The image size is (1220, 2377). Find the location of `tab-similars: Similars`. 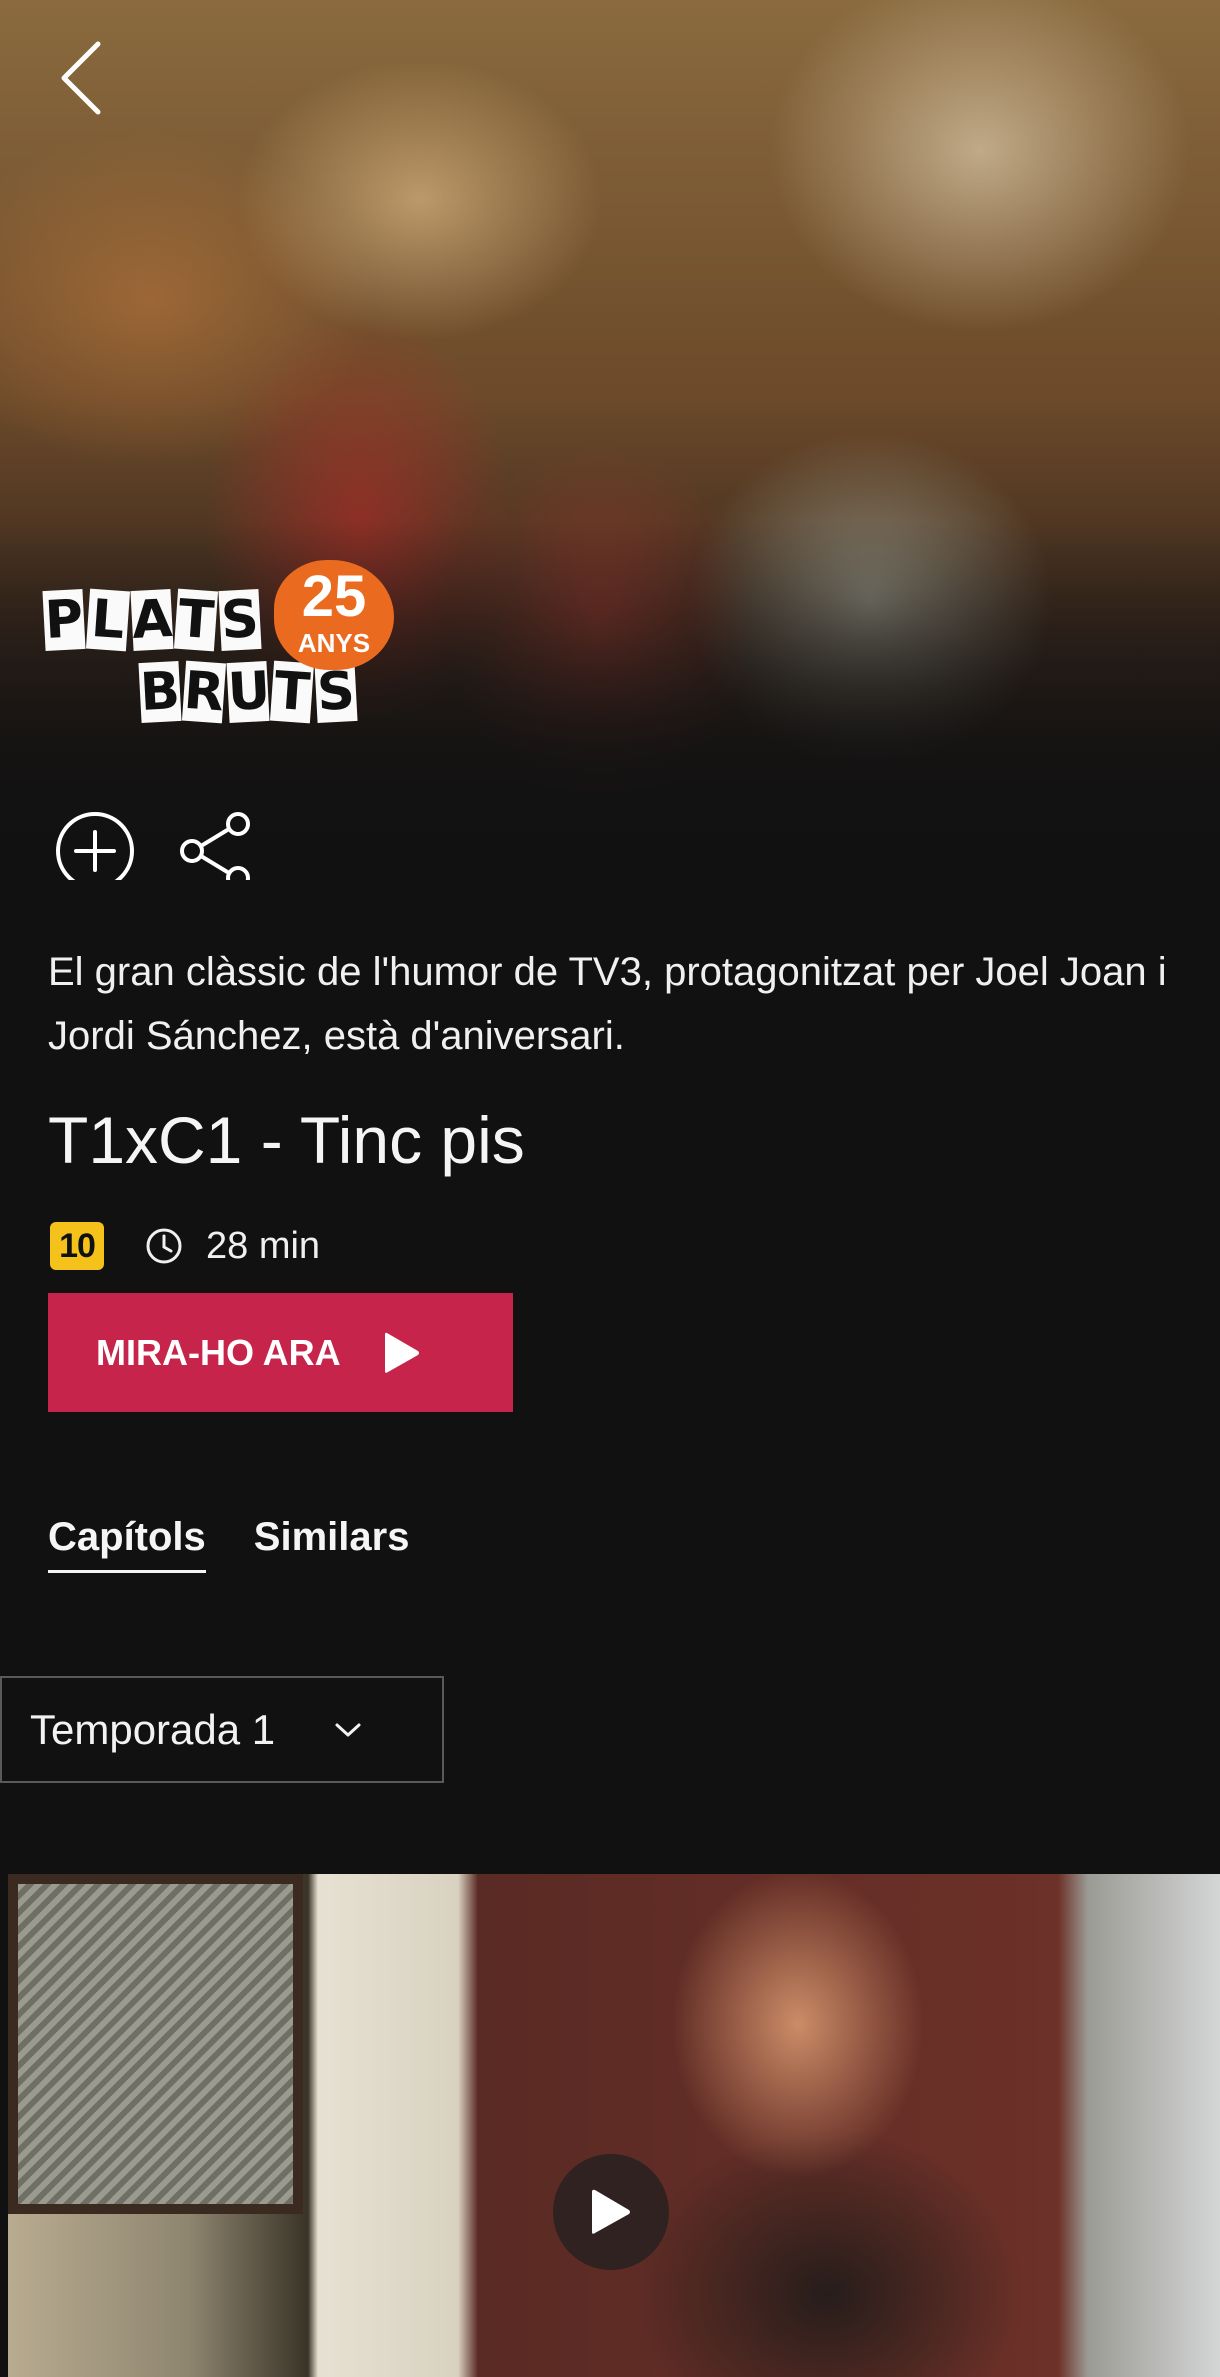

tab-similars: Similars is located at coordinates (332, 1544).